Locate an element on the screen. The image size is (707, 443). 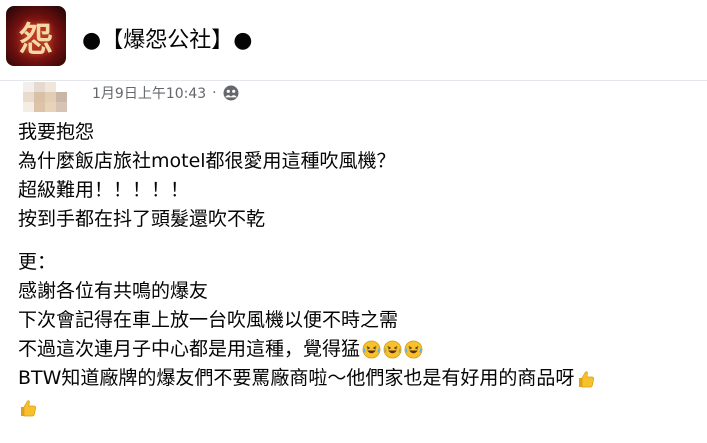
post-line-with-emoji: BTW知道廠牌的爆友們不要罵廠商啦～他們家也是有好用的商品呀 is located at coordinates (358, 378).